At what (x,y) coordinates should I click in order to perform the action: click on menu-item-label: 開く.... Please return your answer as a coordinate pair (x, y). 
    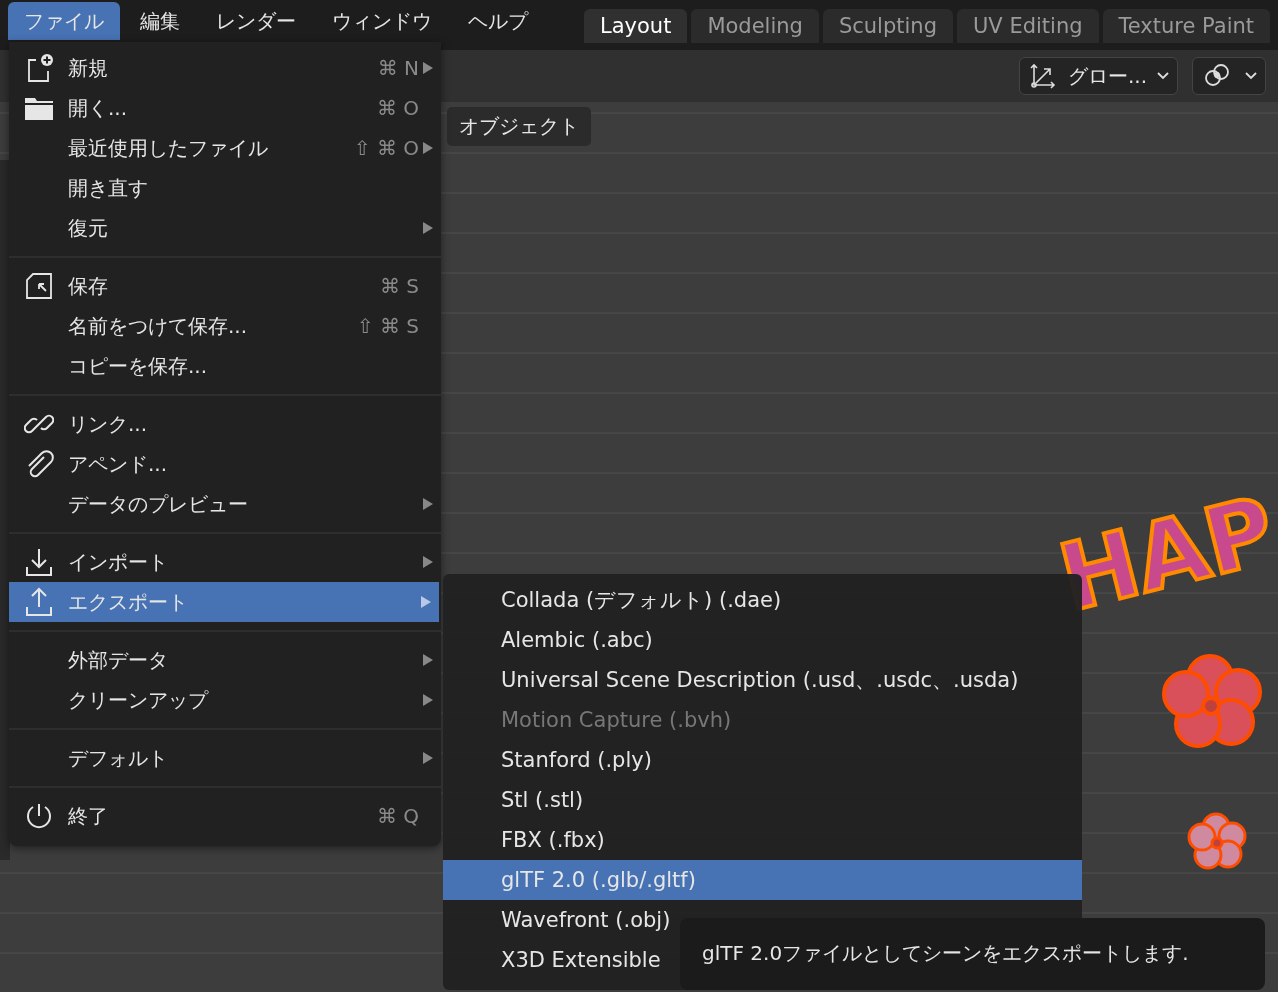
    Looking at the image, I should click on (98, 108).